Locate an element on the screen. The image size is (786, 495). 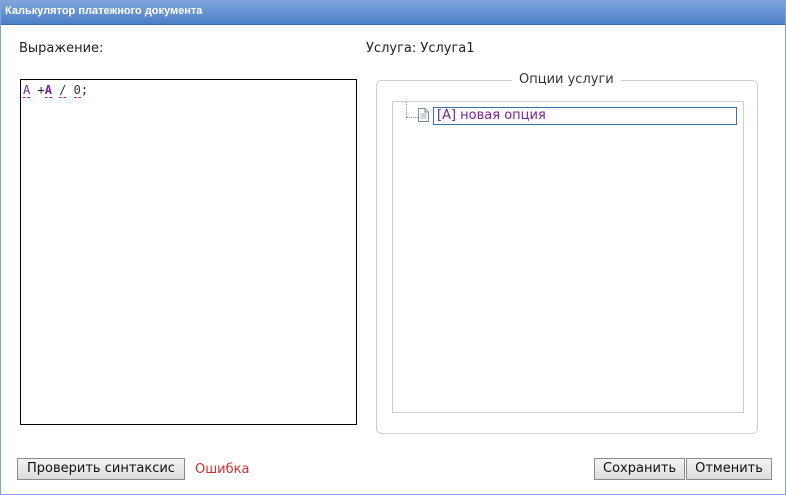
expression-text: A +A / 0; is located at coordinates (56, 90).